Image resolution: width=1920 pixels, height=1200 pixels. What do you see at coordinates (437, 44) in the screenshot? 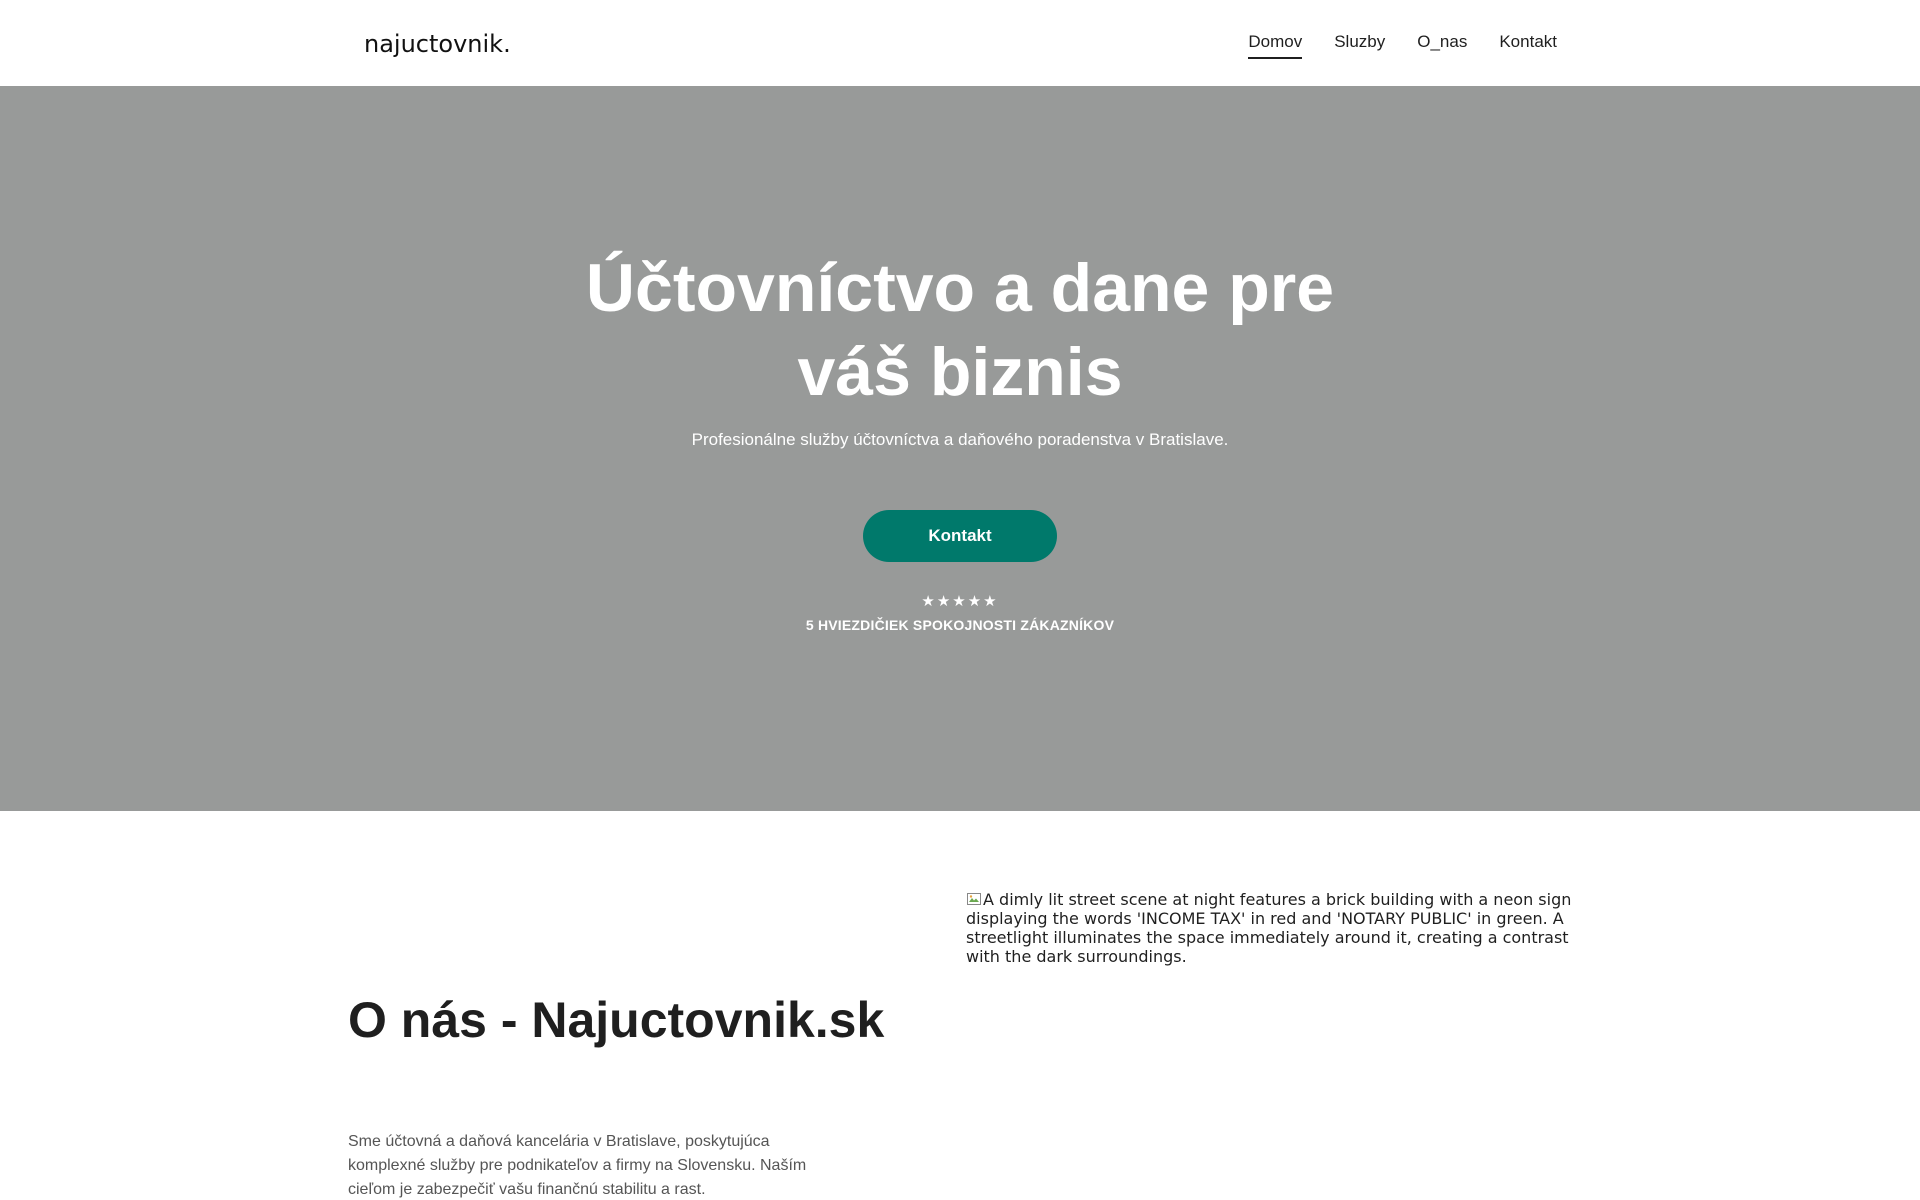
I see `site-logo: najuctovnik.sk` at bounding box center [437, 44].